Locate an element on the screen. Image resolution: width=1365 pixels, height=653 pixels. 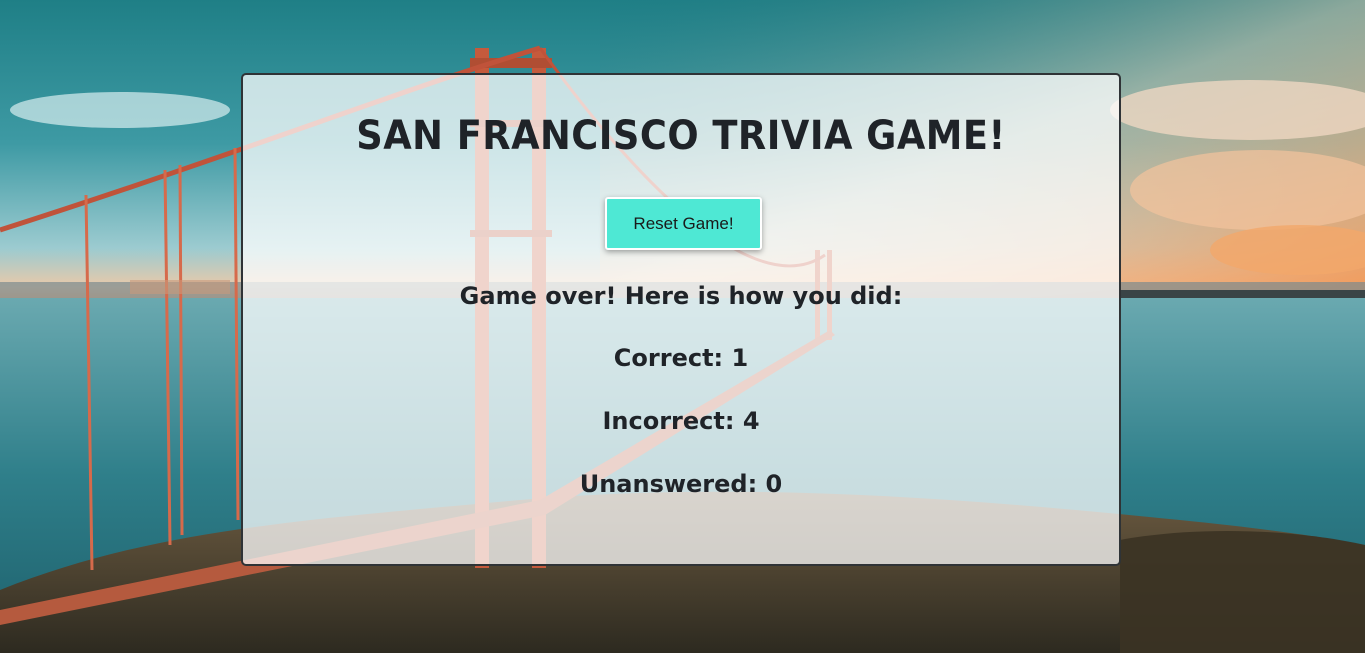
incorrect-count: Incorrect: 4 is located at coordinates (681, 421).